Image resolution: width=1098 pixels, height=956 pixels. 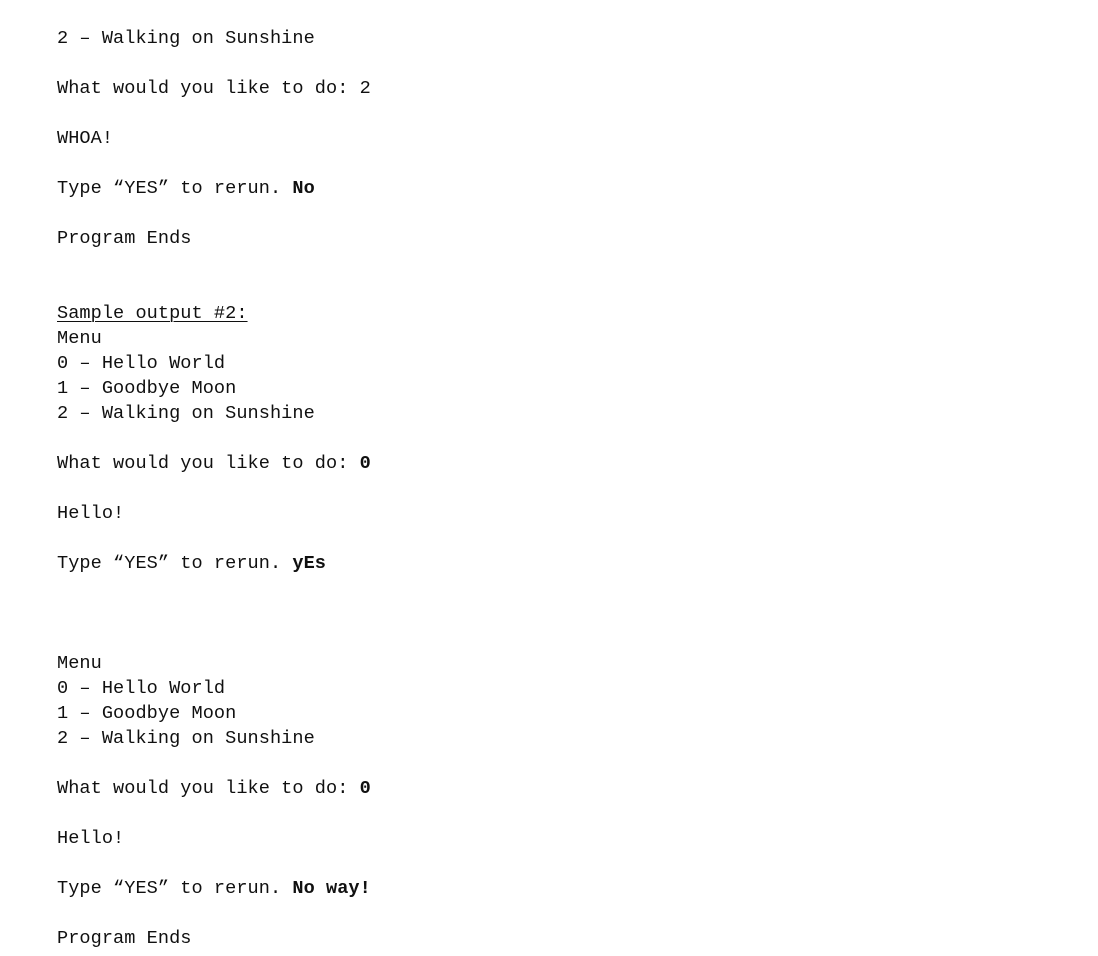 I want to click on rerun-user-value: No way!, so click(x=331, y=888).